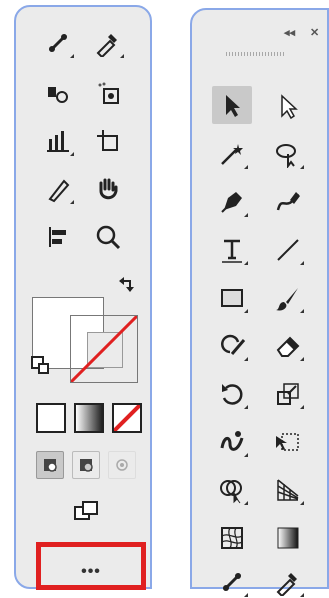 This screenshot has width=329, height=598. I want to click on slice-icon, so click(58, 189).